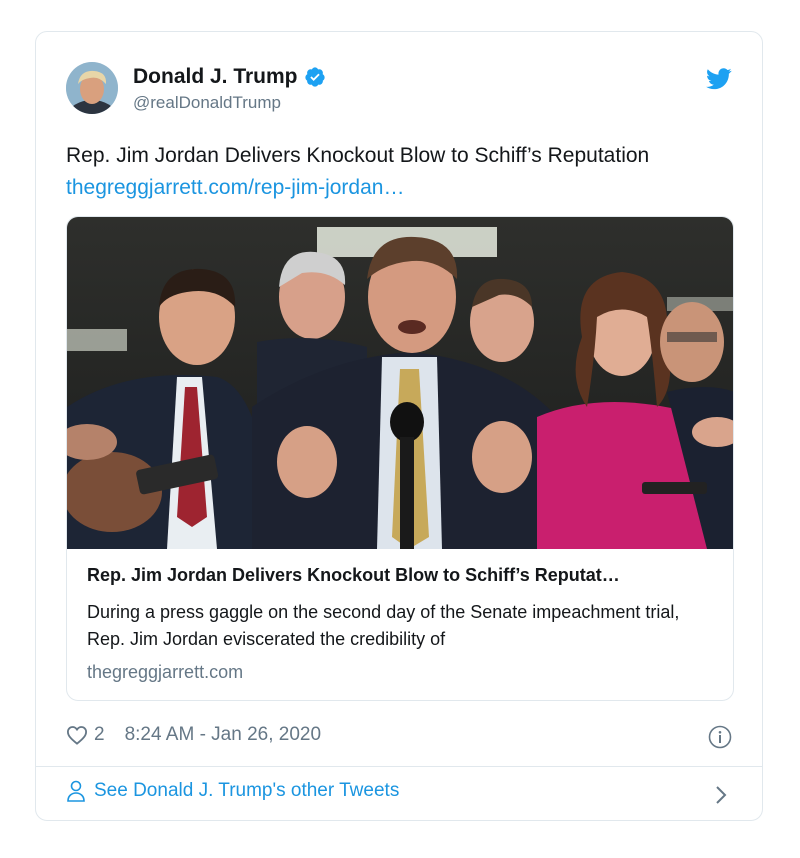  What do you see at coordinates (314, 77) in the screenshot?
I see `verified-badge-icon` at bounding box center [314, 77].